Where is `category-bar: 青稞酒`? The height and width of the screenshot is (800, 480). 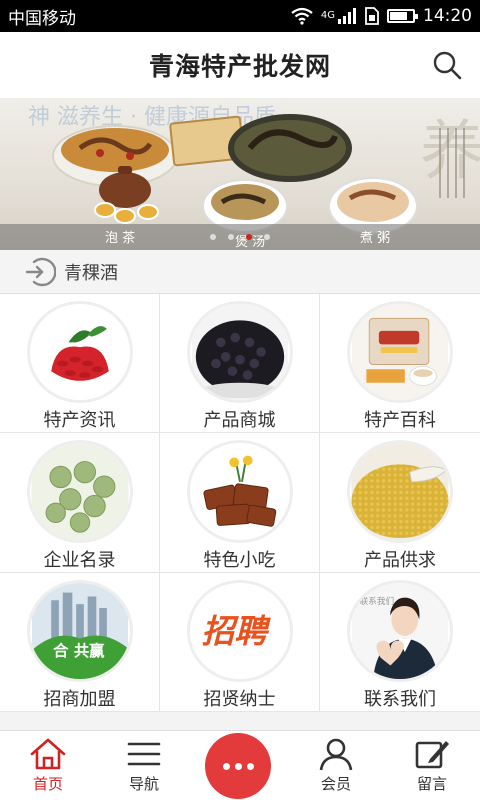
category-bar: 青稞酒 is located at coordinates (240, 272).